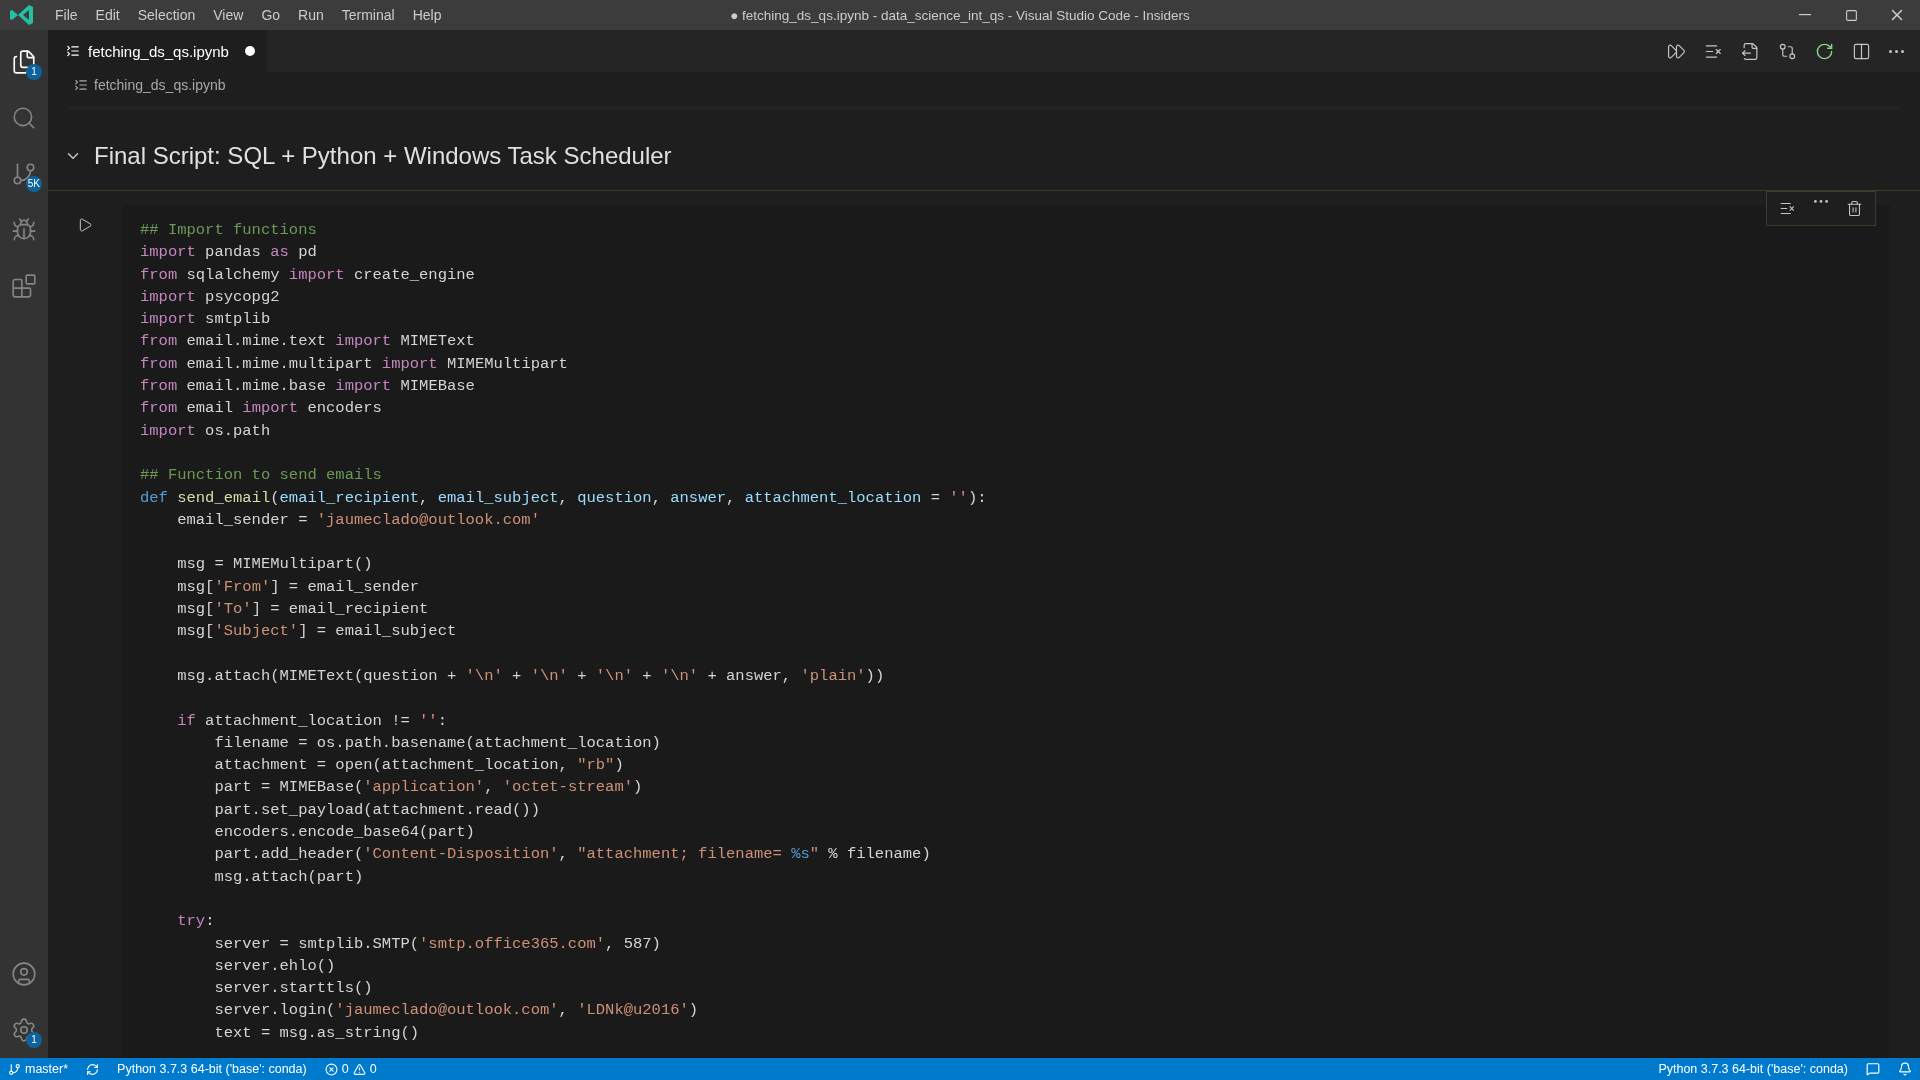 Image resolution: width=1920 pixels, height=1080 pixels. I want to click on code-line: try:, so click(196, 922).